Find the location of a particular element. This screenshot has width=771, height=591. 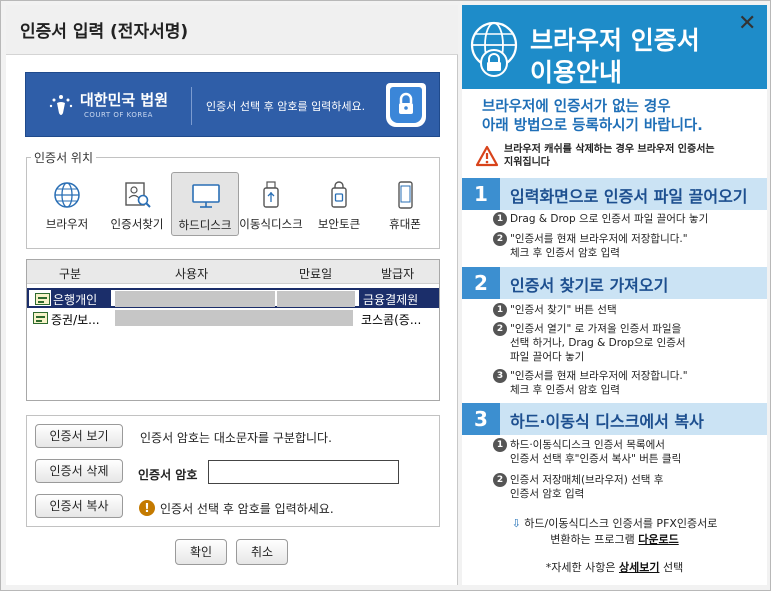

row-issuer: 금융결제원 is located at coordinates (398, 298).